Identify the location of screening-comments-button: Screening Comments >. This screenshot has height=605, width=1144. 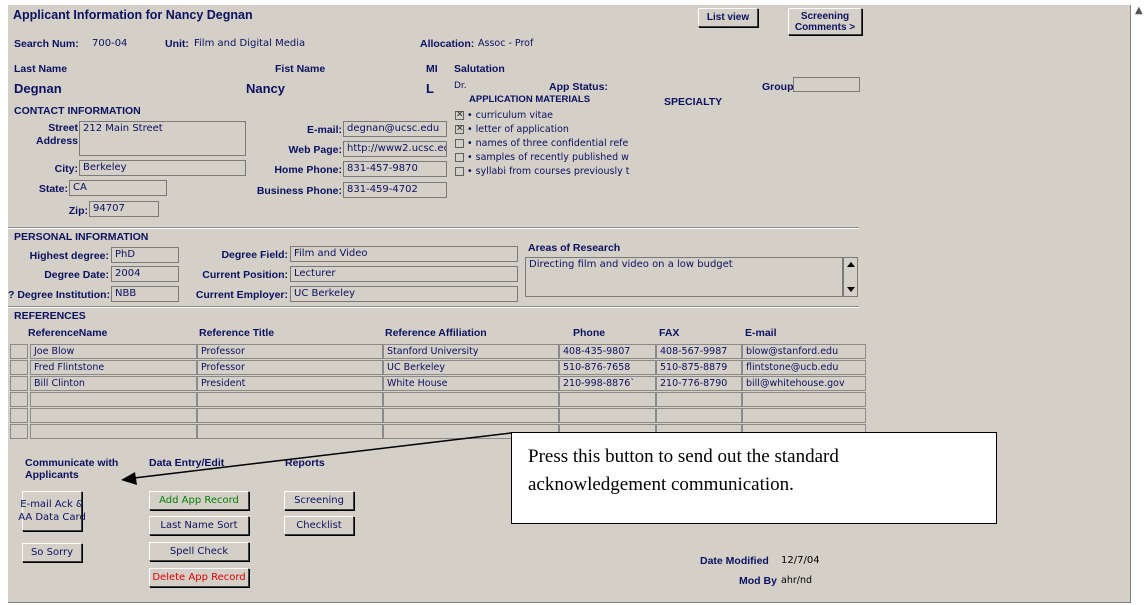
(825, 21).